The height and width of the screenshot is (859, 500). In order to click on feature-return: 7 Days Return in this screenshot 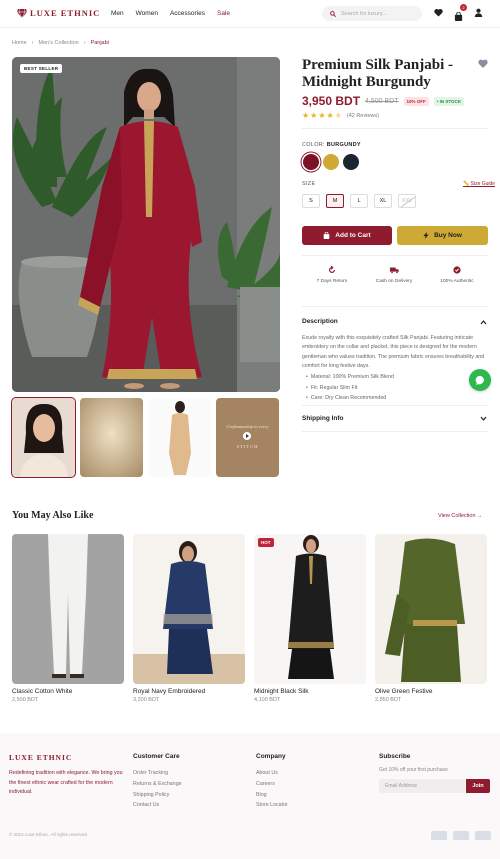, I will do `click(332, 275)`.